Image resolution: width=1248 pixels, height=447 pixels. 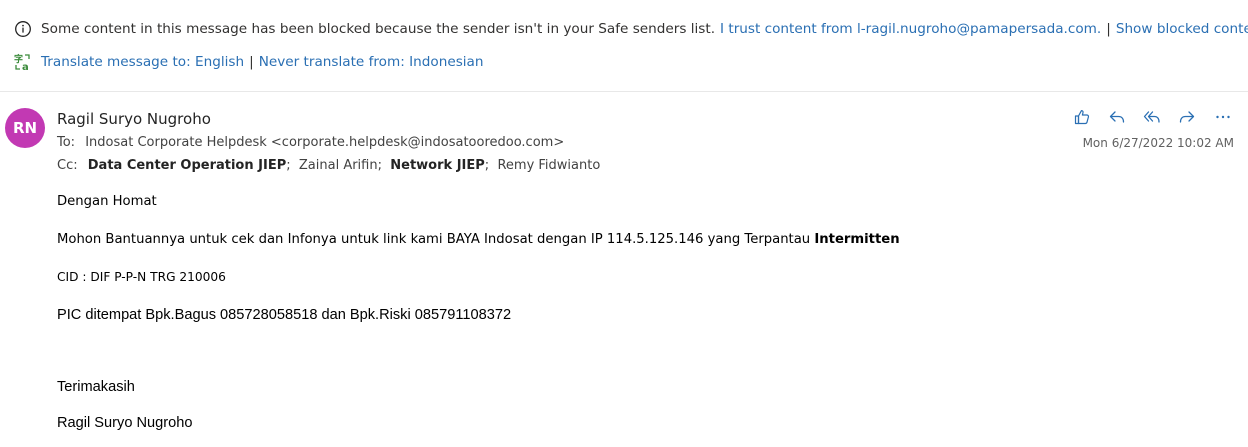 What do you see at coordinates (141, 277) in the screenshot?
I see `body-cid: CID : DIF P-P-N TRG 210006` at bounding box center [141, 277].